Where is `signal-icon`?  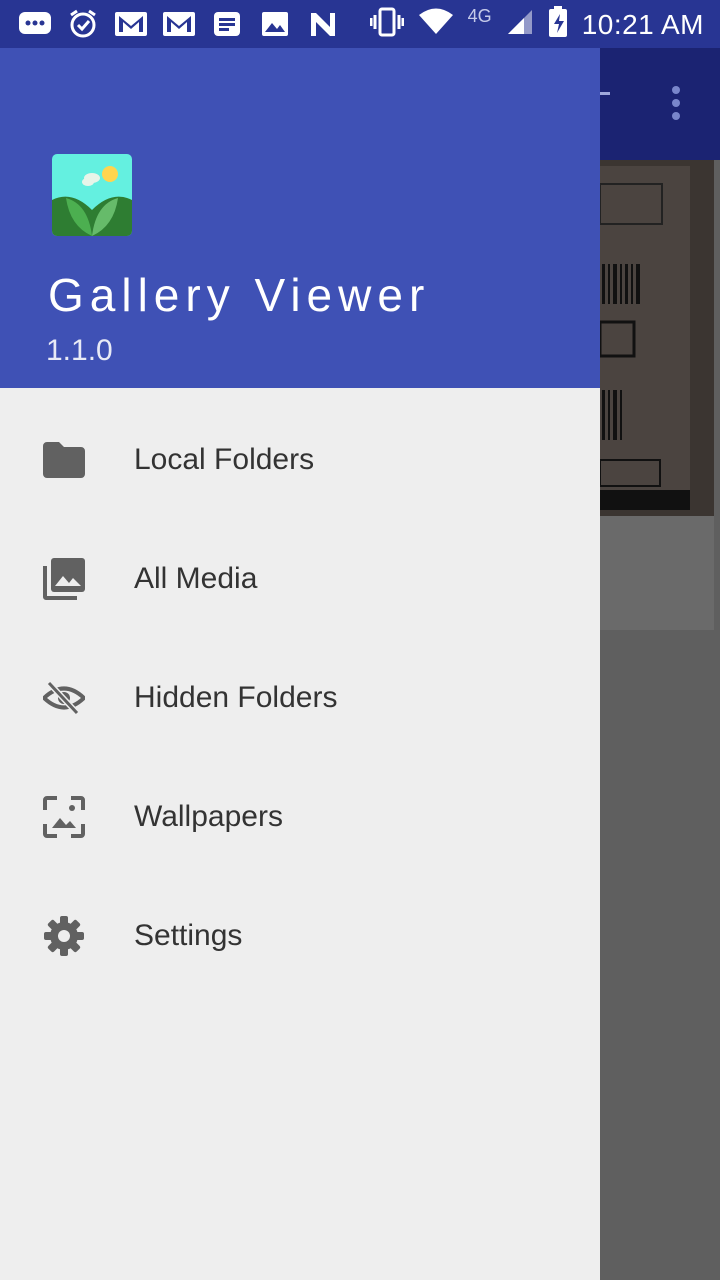 signal-icon is located at coordinates (520, 24).